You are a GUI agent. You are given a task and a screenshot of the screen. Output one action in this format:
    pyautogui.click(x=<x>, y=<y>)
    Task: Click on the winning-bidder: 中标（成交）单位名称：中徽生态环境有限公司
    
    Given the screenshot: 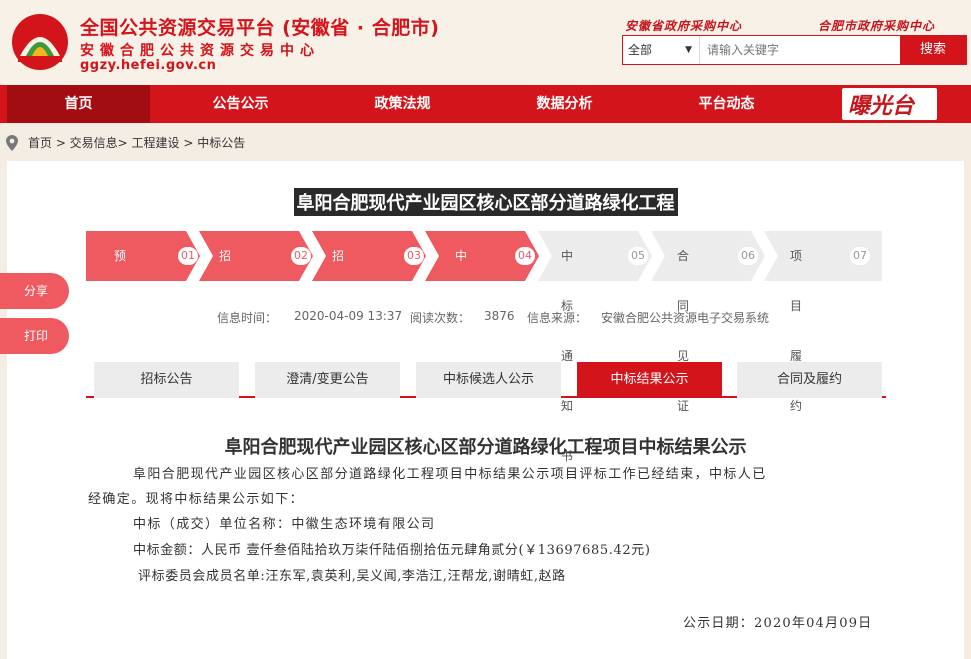 What is the action you would take?
    pyautogui.click(x=284, y=524)
    